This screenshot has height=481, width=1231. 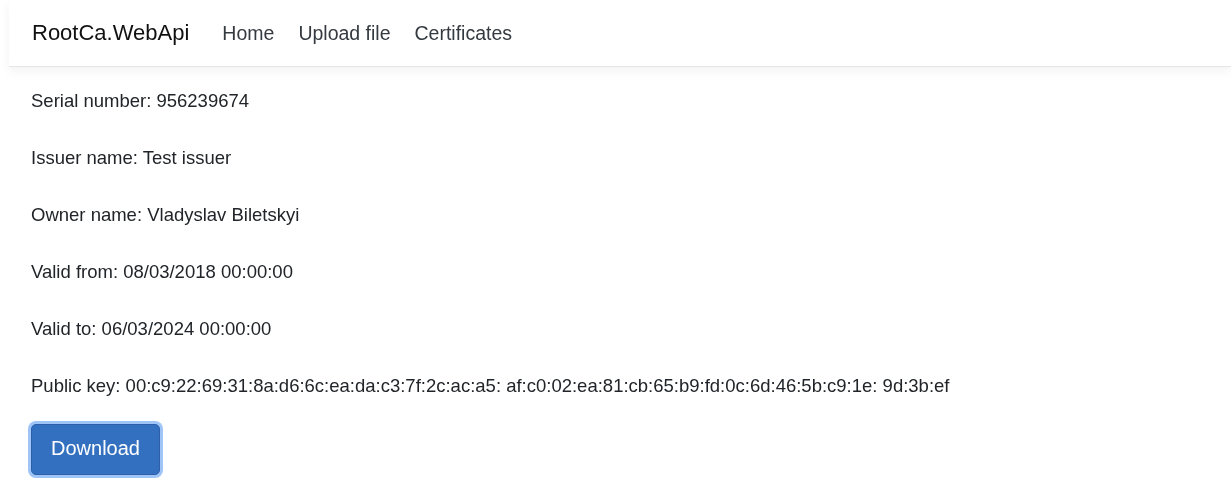 I want to click on certificate-field: Owner name: Vladyslav Biletskyi, so click(x=615, y=215).